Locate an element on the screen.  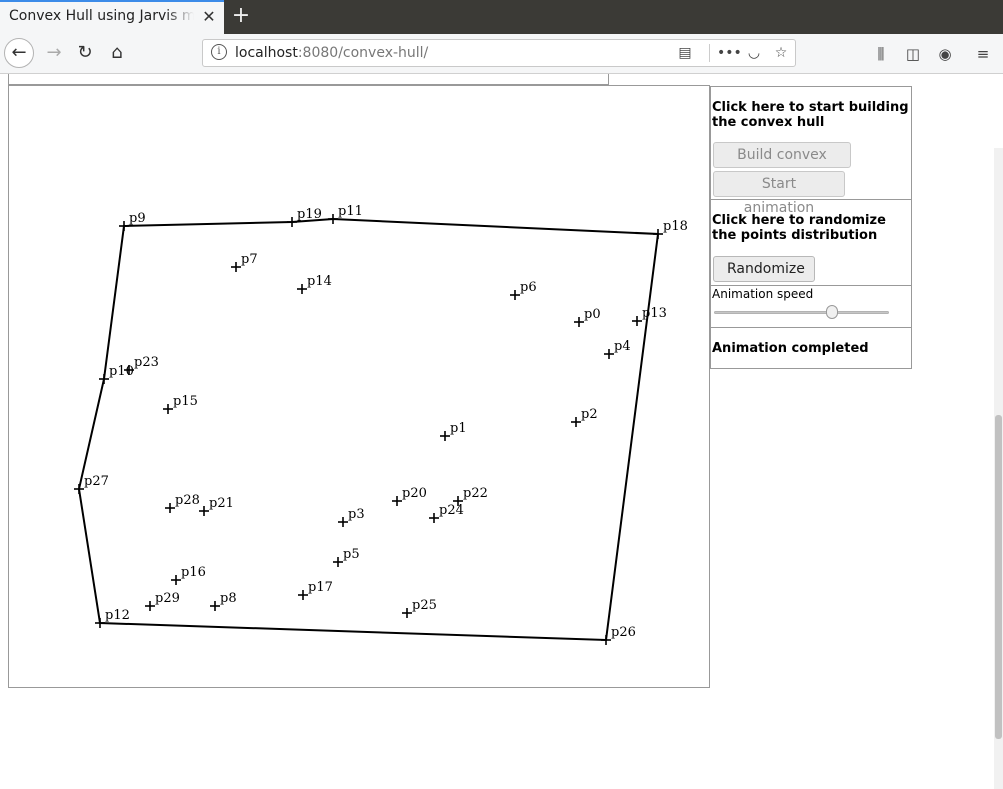
point-label: p8 is located at coordinates (228, 598).